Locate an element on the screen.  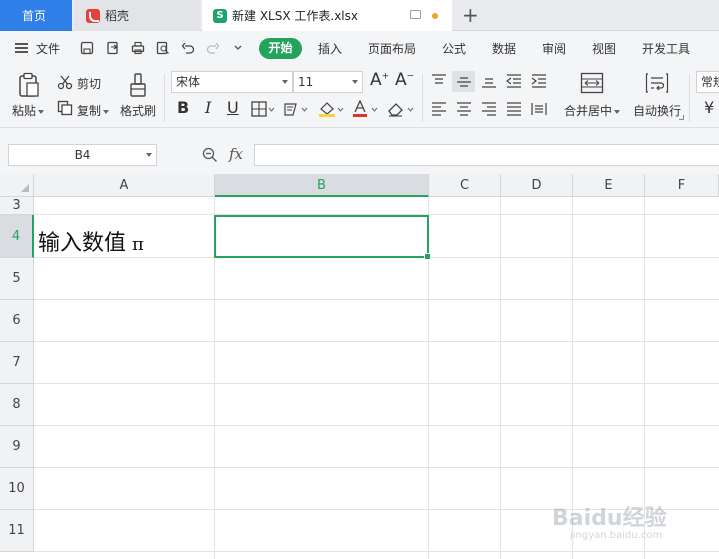
row-header-3: 3 is located at coordinates (17, 206).